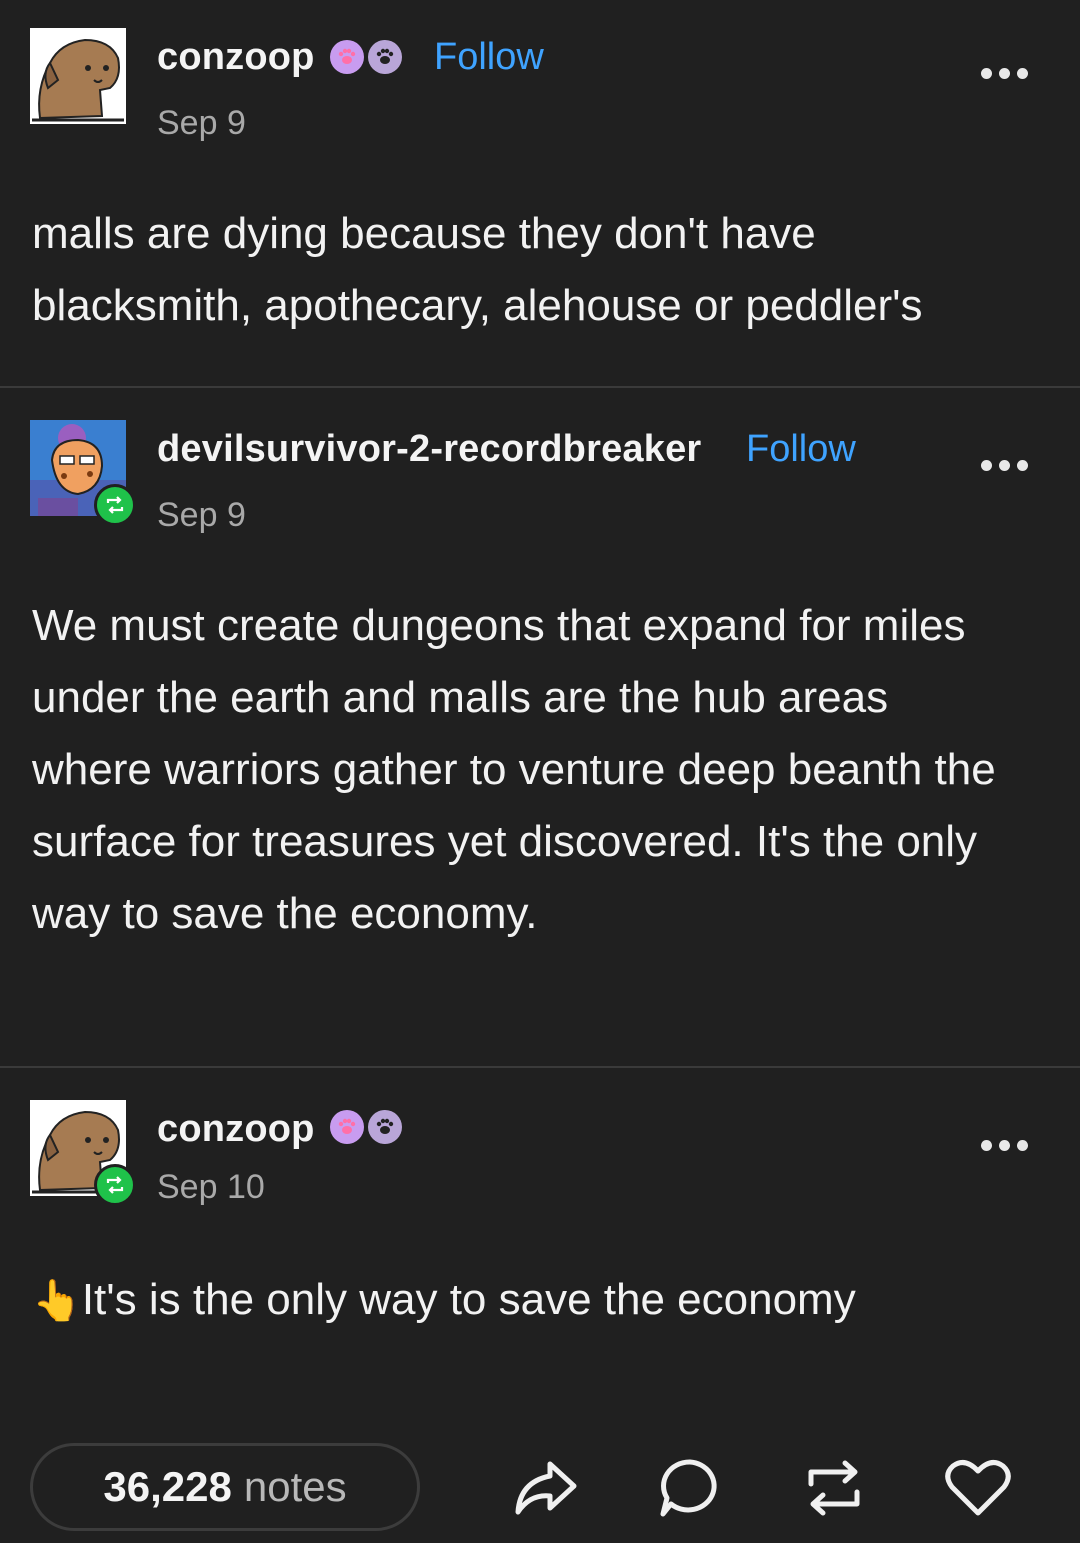 The width and height of the screenshot is (1080, 1543). I want to click on username: devilsurvivor-2-recordbreaker, so click(429, 449).